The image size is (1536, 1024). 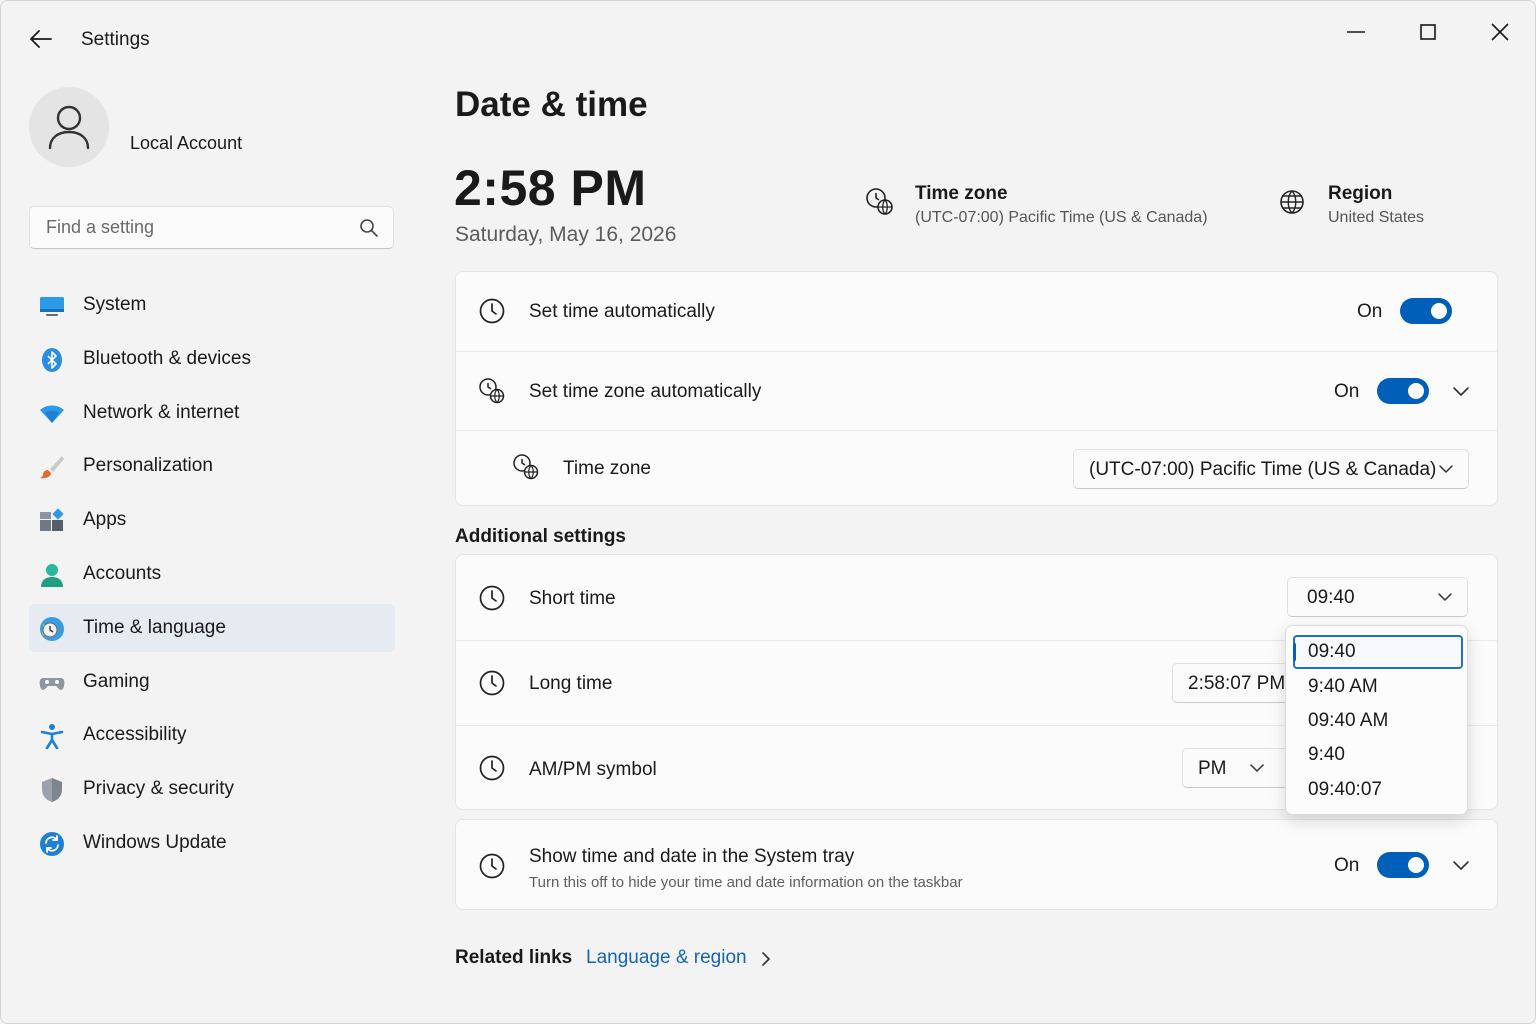 I want to click on back-button, so click(x=41, y=39).